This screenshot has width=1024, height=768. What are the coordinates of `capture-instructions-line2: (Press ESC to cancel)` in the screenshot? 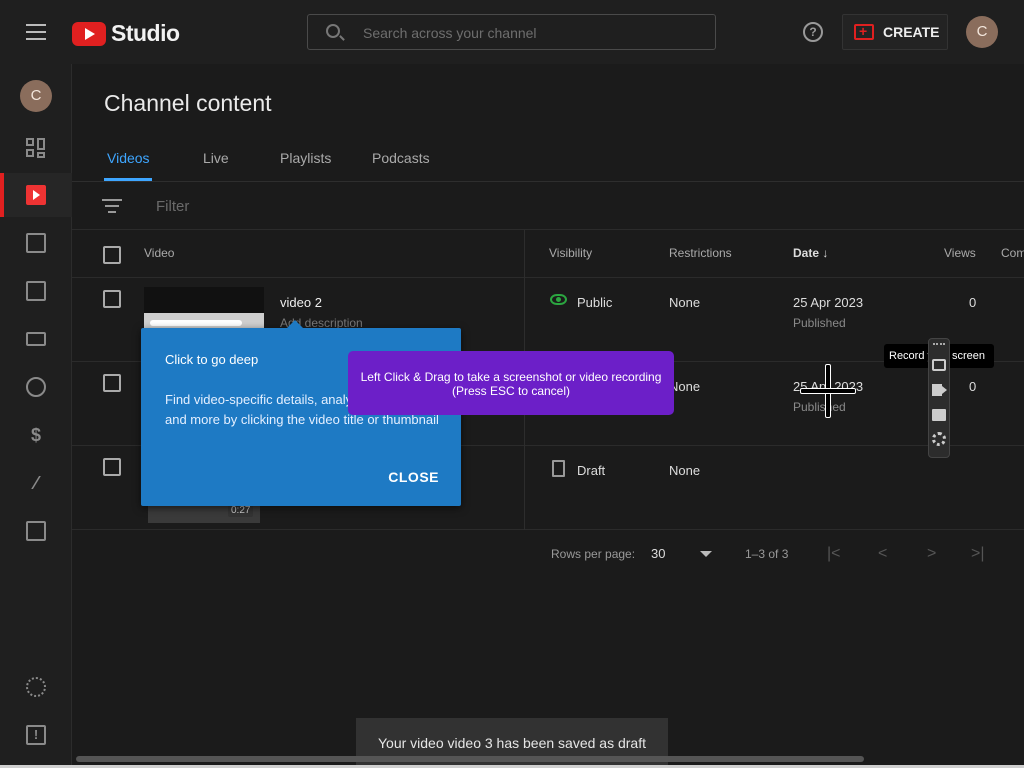 It's located at (511, 391).